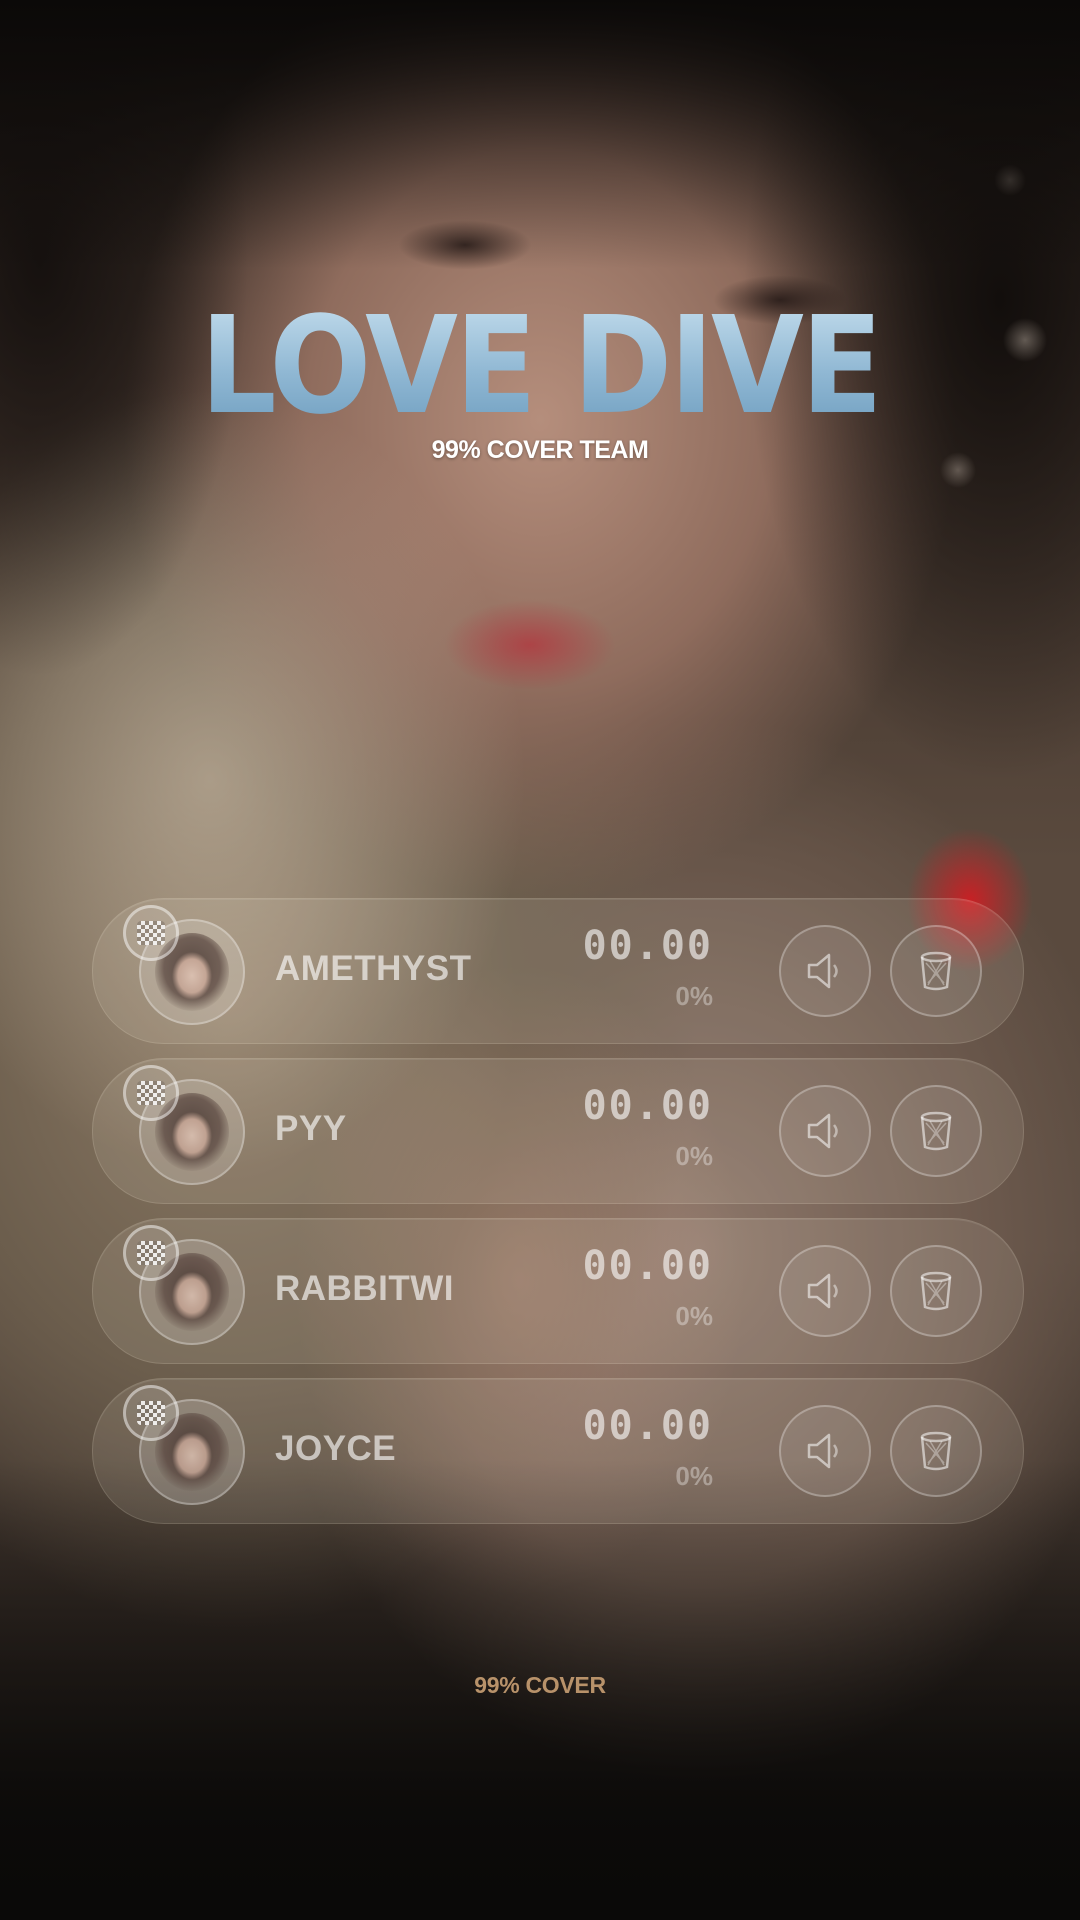 The image size is (1080, 1920). Describe the element at coordinates (558, 1451) in the screenshot. I see `track-row: JOYCE 00.00 0%` at that location.